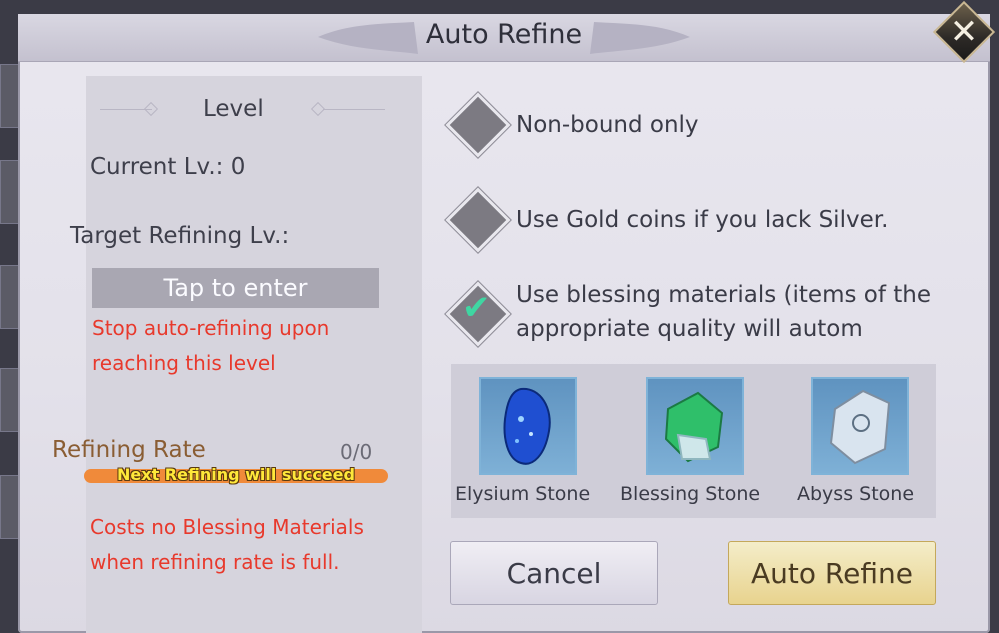 This screenshot has width=999, height=633. Describe the element at coordinates (554, 573) in the screenshot. I see `cancel-button: Cancel` at that location.